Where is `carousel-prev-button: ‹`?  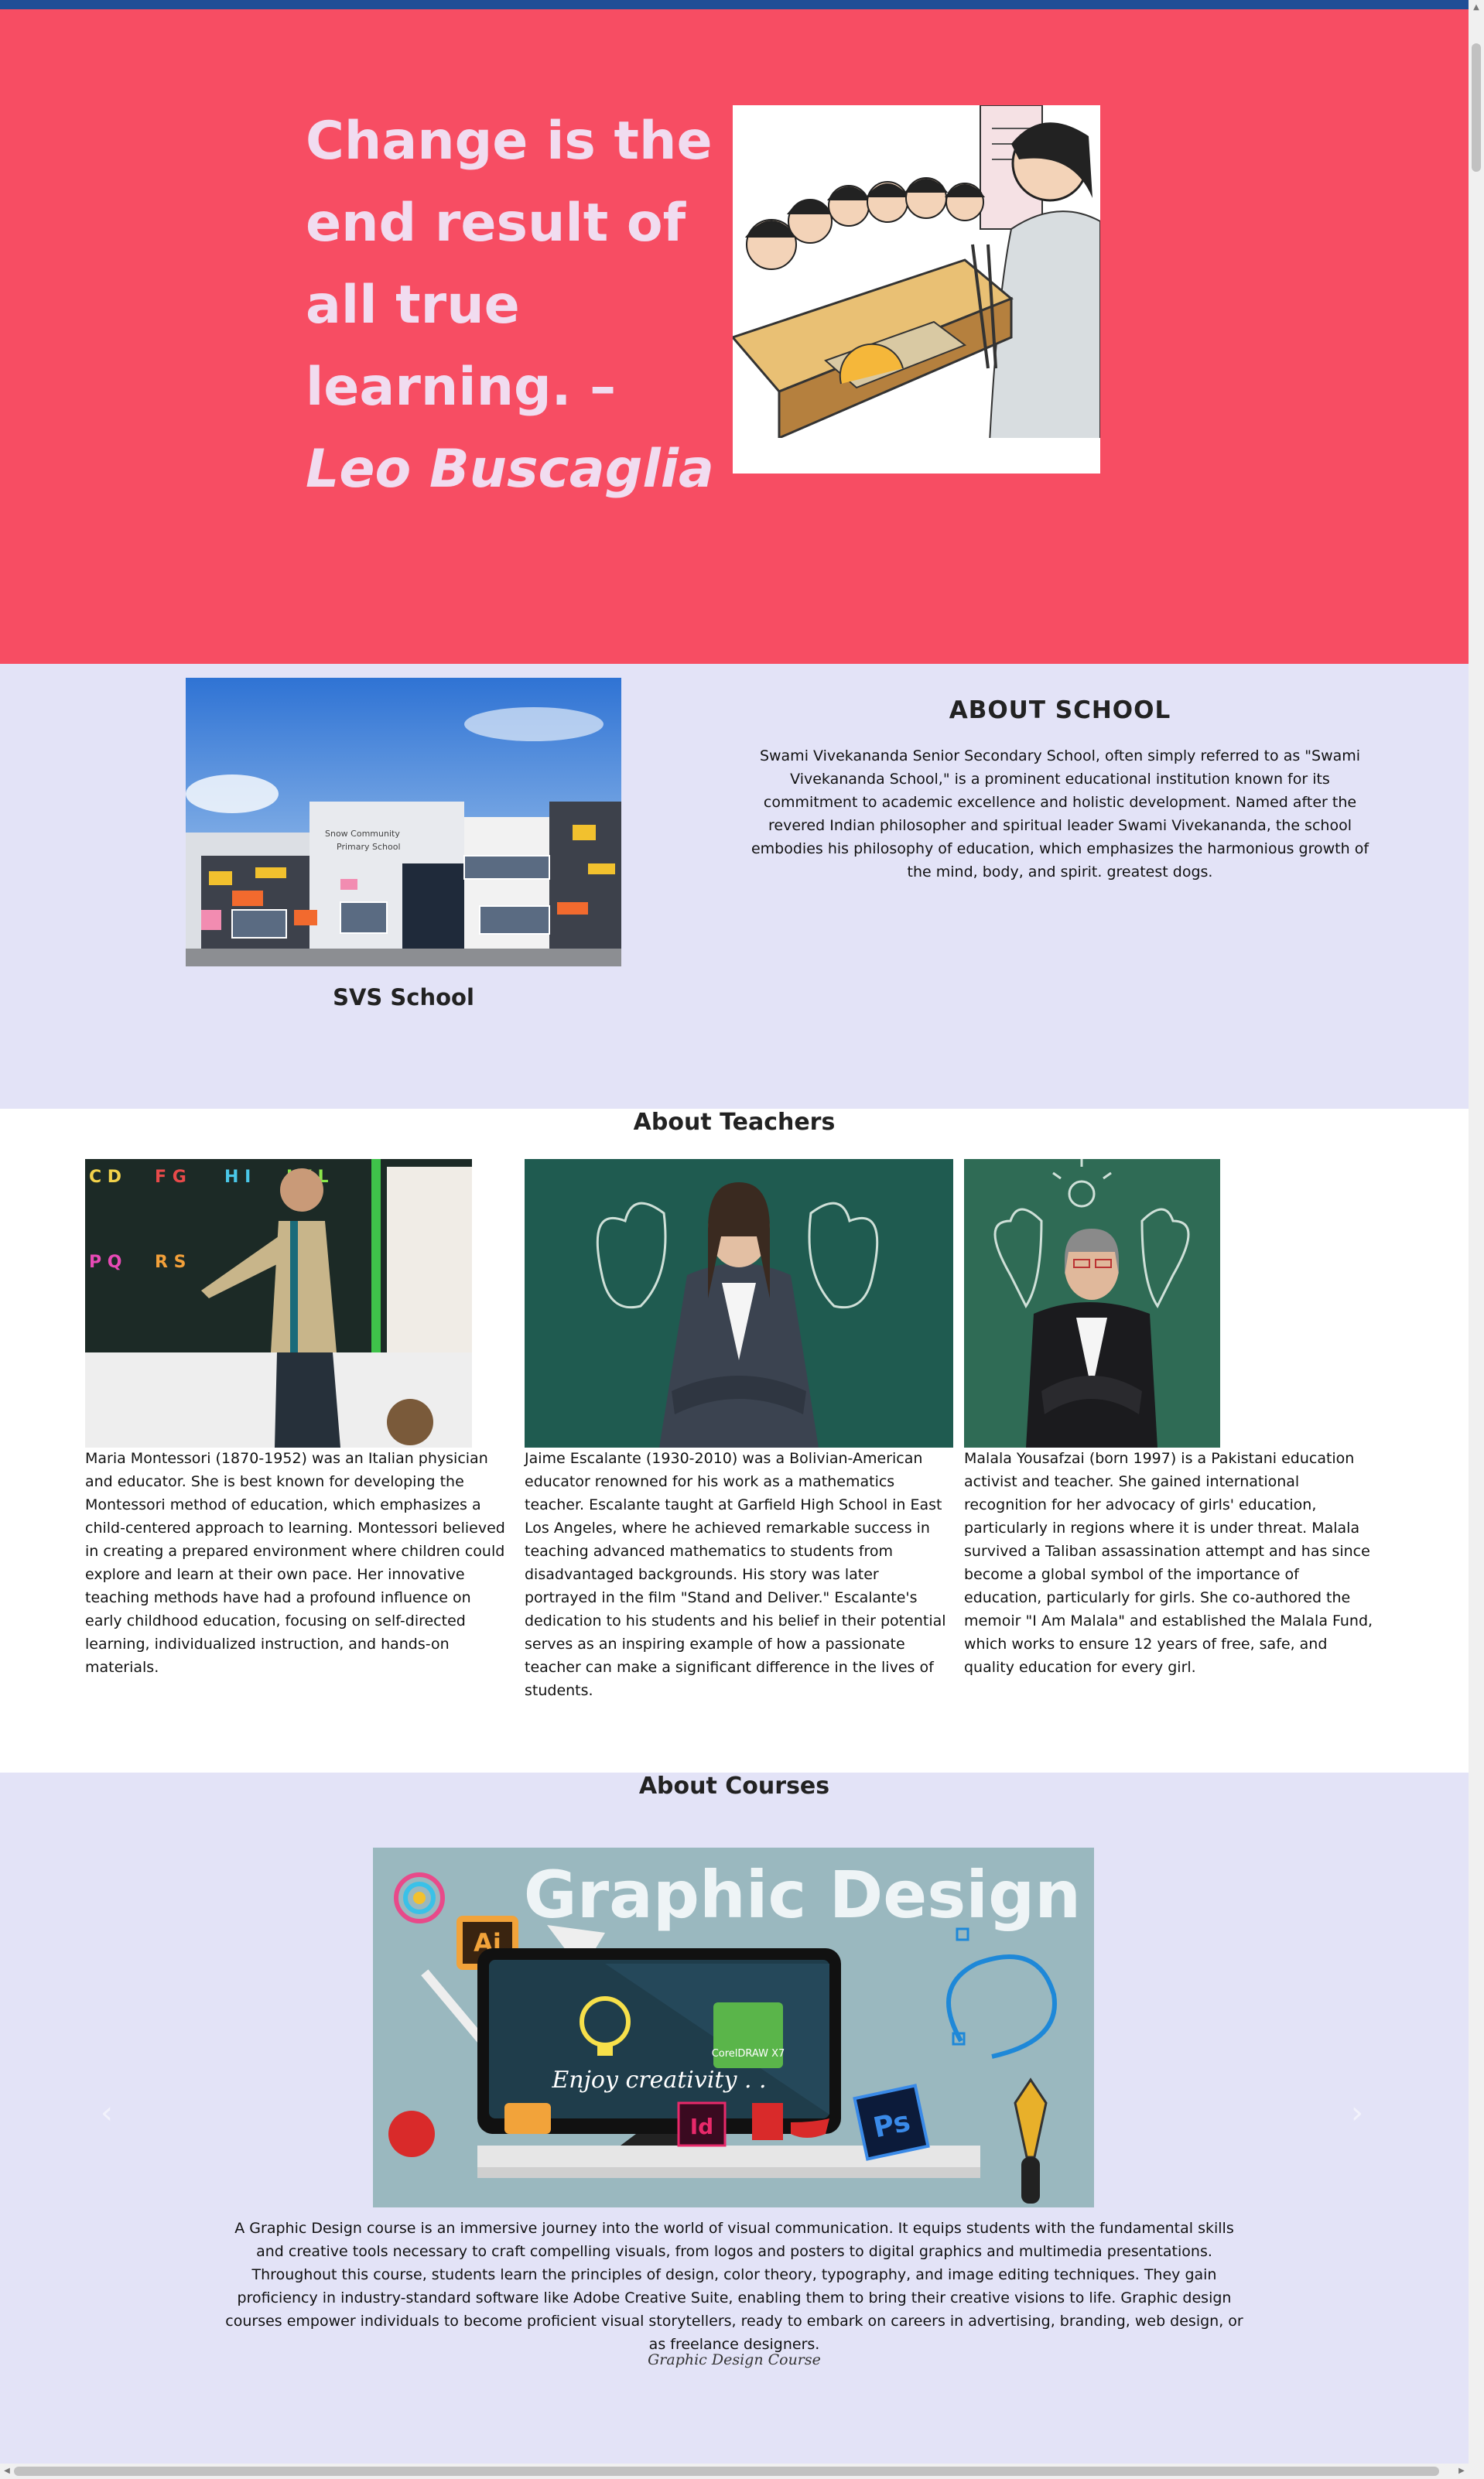
carousel-prev-button: ‹ is located at coordinates (106, 2113).